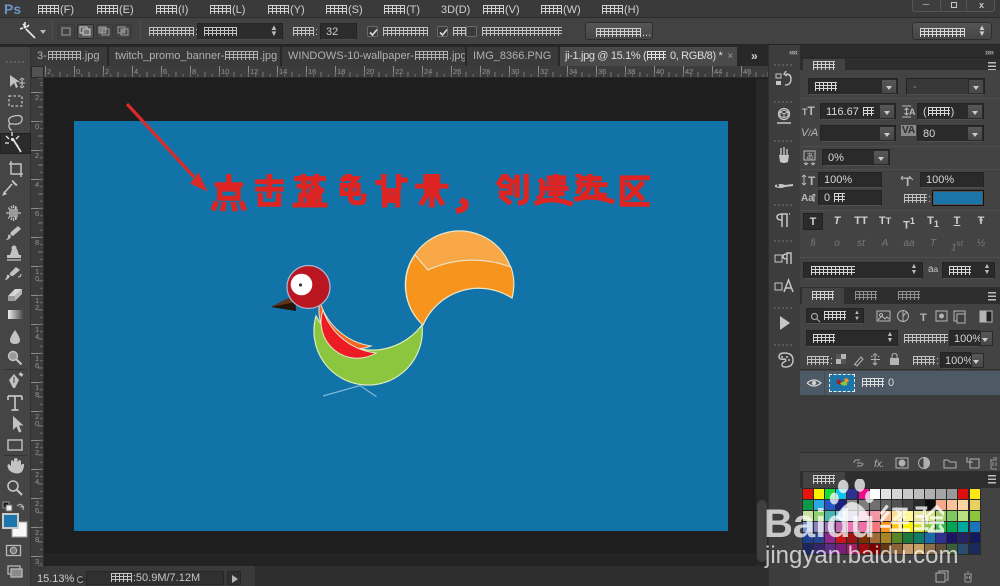 The width and height of the screenshot is (1000, 586). What do you see at coordinates (879, 464) in the screenshot?
I see `svg-text: fx.` at bounding box center [879, 464].